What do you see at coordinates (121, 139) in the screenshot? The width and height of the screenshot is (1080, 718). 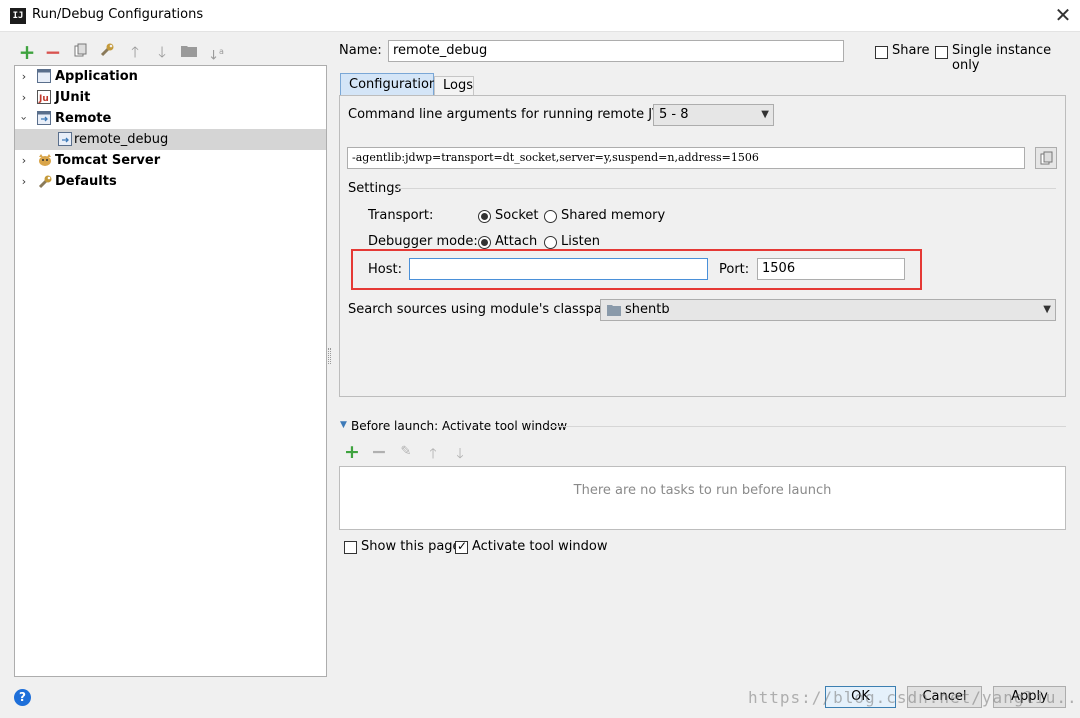 I see `tree-item-label: remote_debug` at bounding box center [121, 139].